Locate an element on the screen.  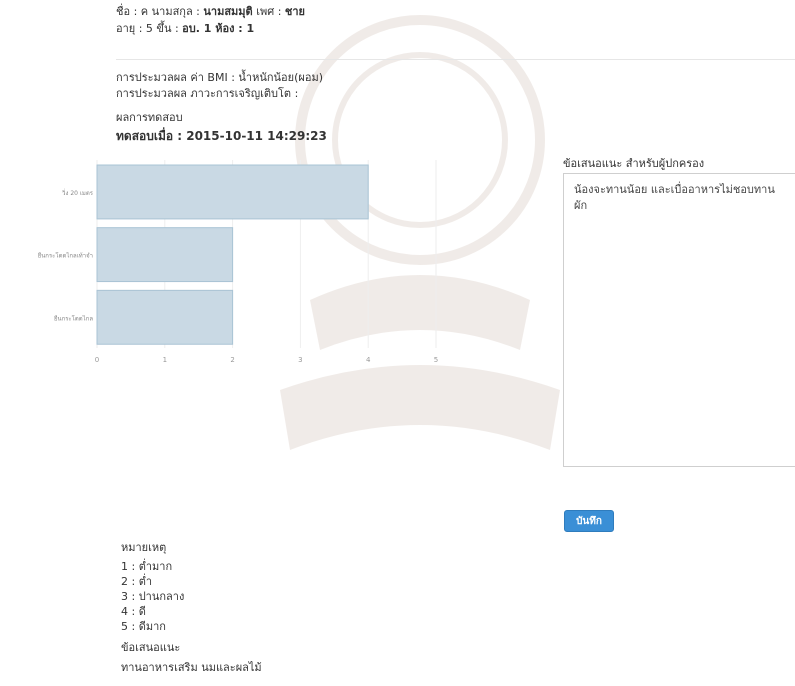
age-label: อายุ : 5 ขึ้น : is located at coordinates (149, 28).